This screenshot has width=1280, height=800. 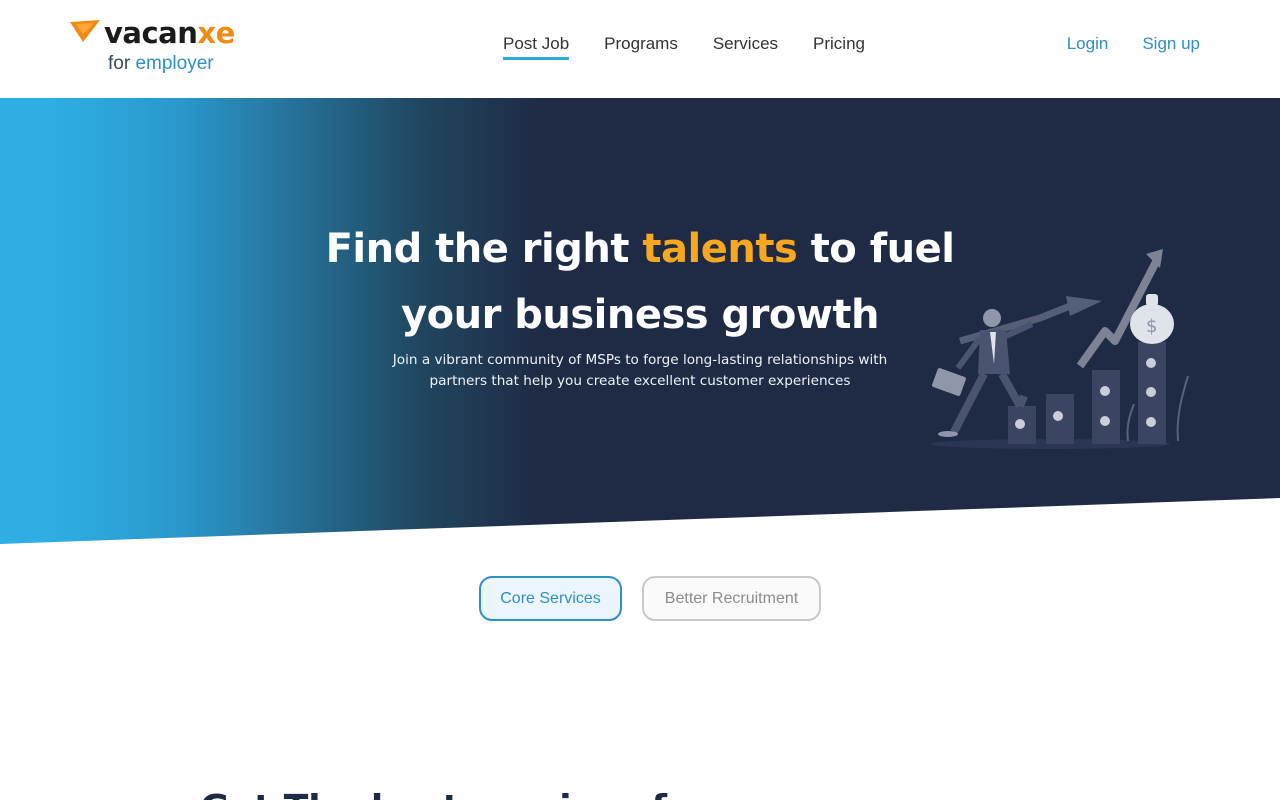 I want to click on brand-tagline: for employer, so click(x=161, y=63).